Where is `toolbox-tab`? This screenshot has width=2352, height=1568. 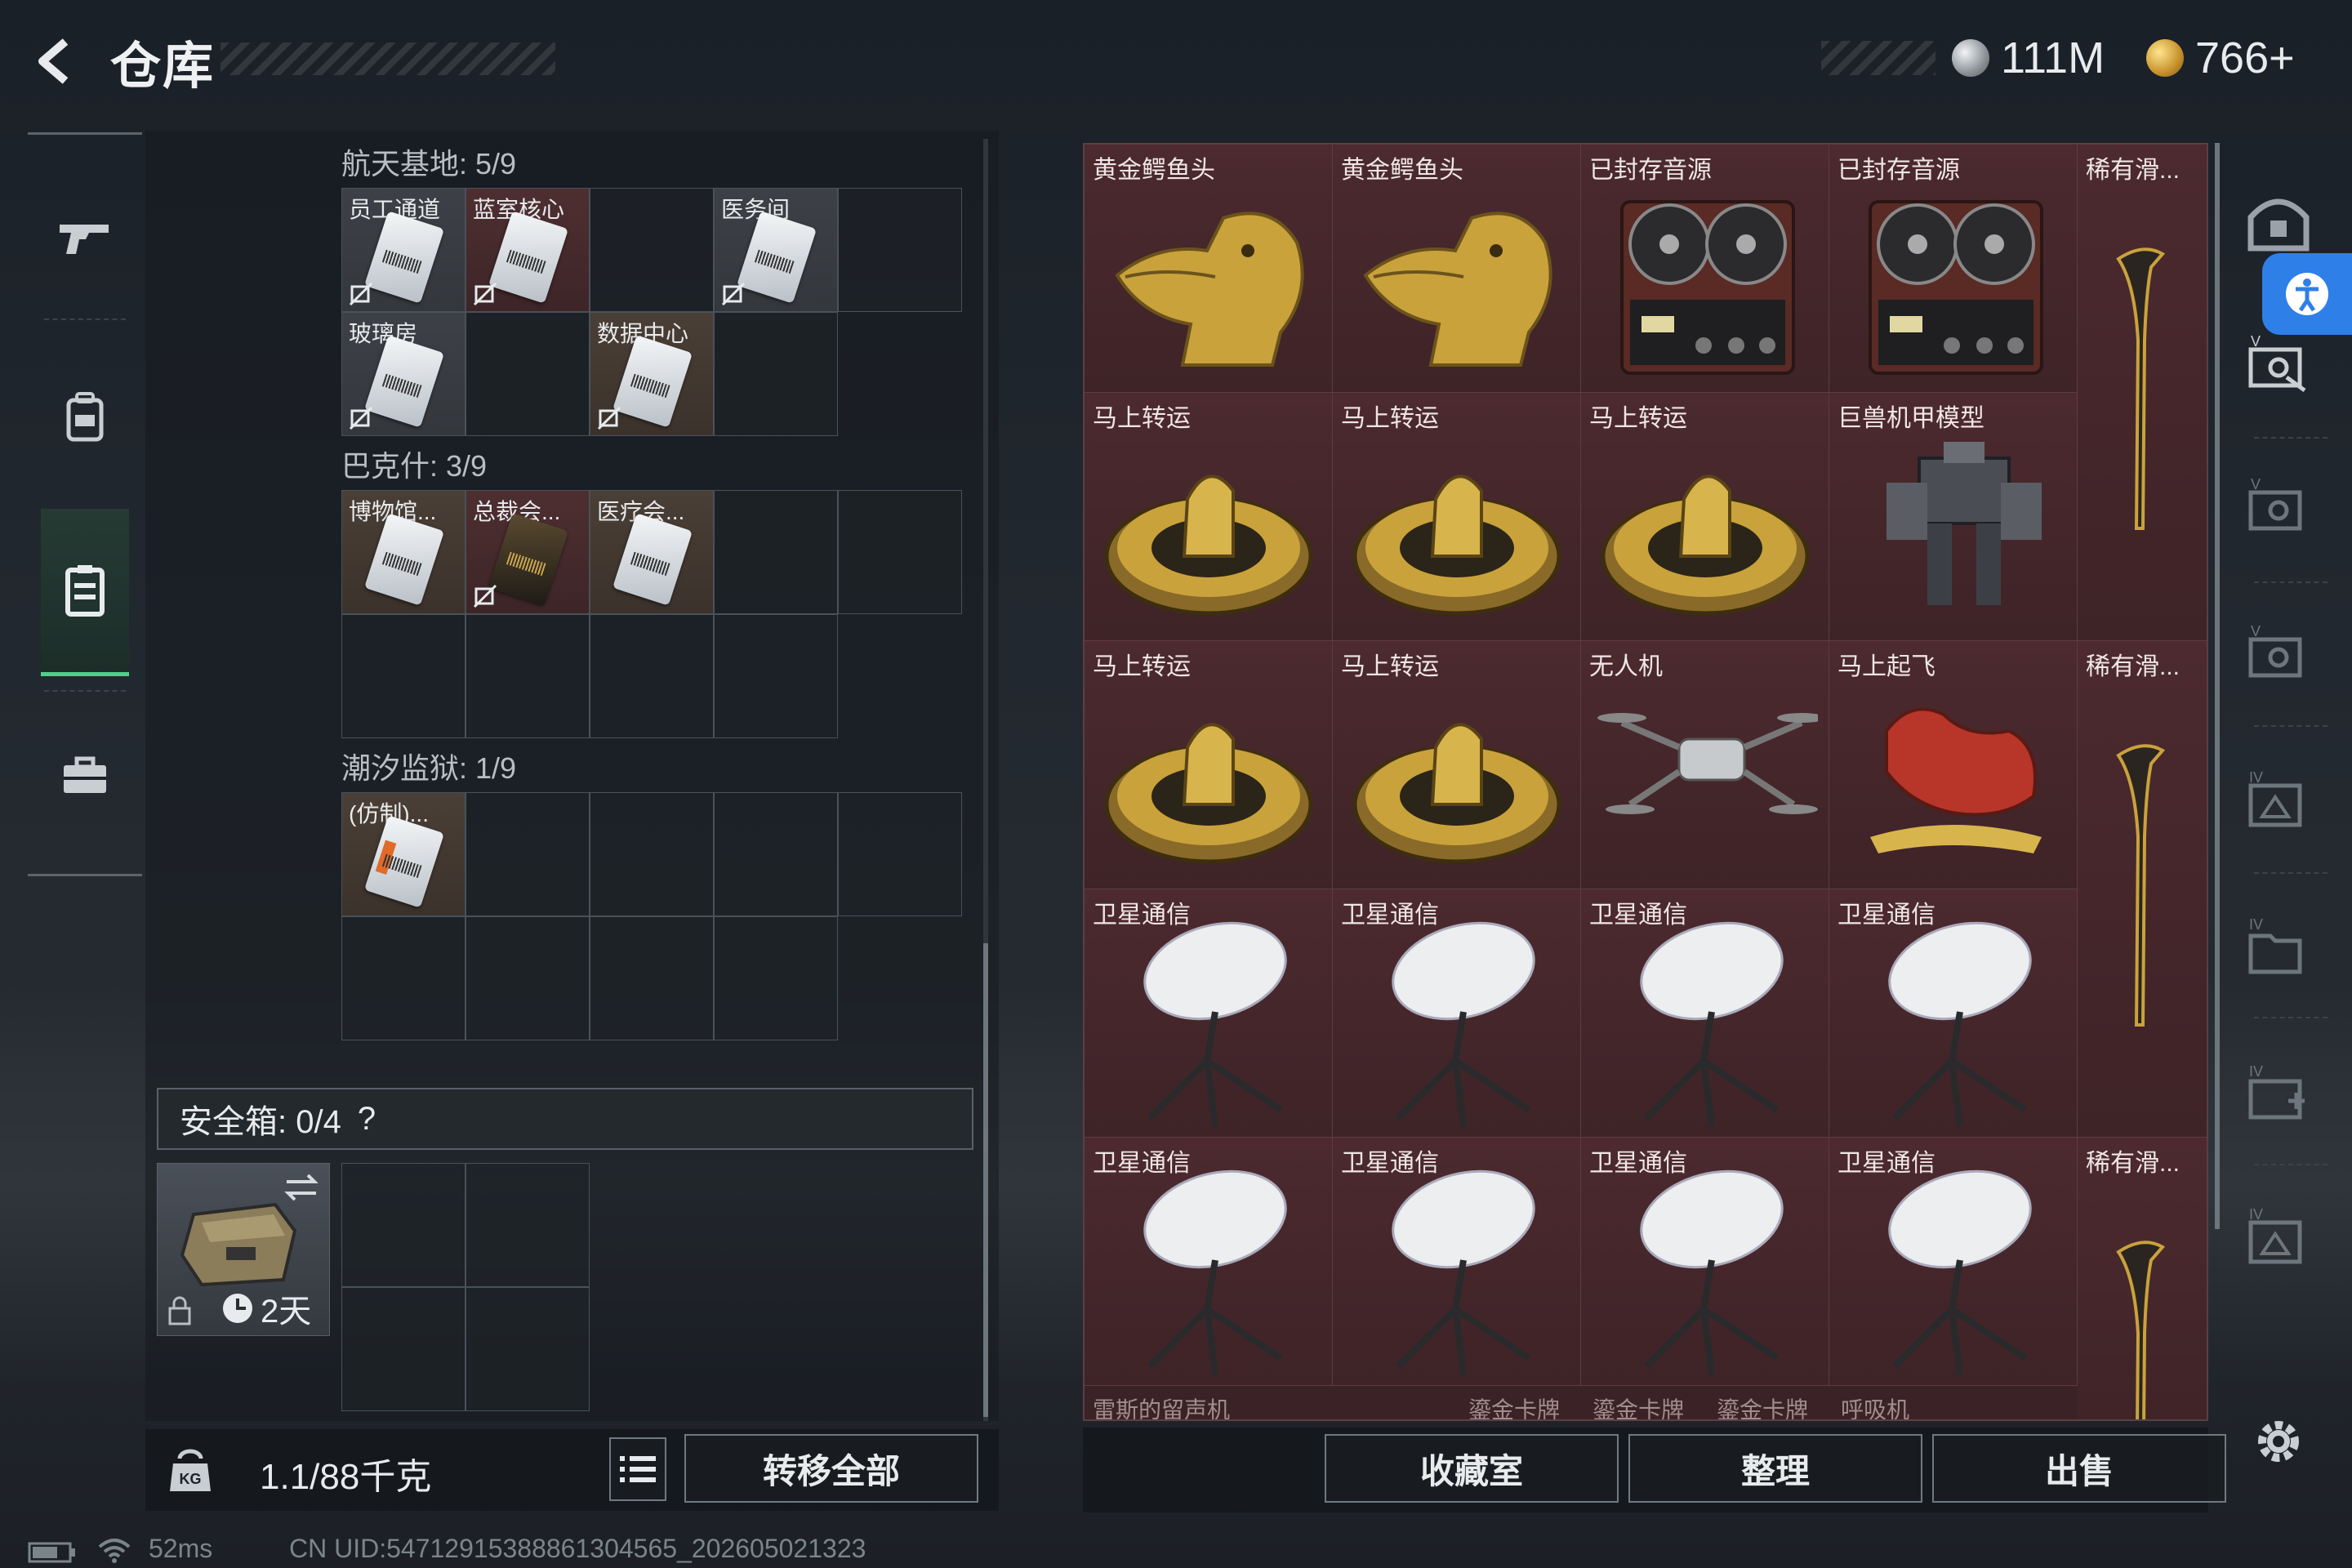 toolbox-tab is located at coordinates (85, 775).